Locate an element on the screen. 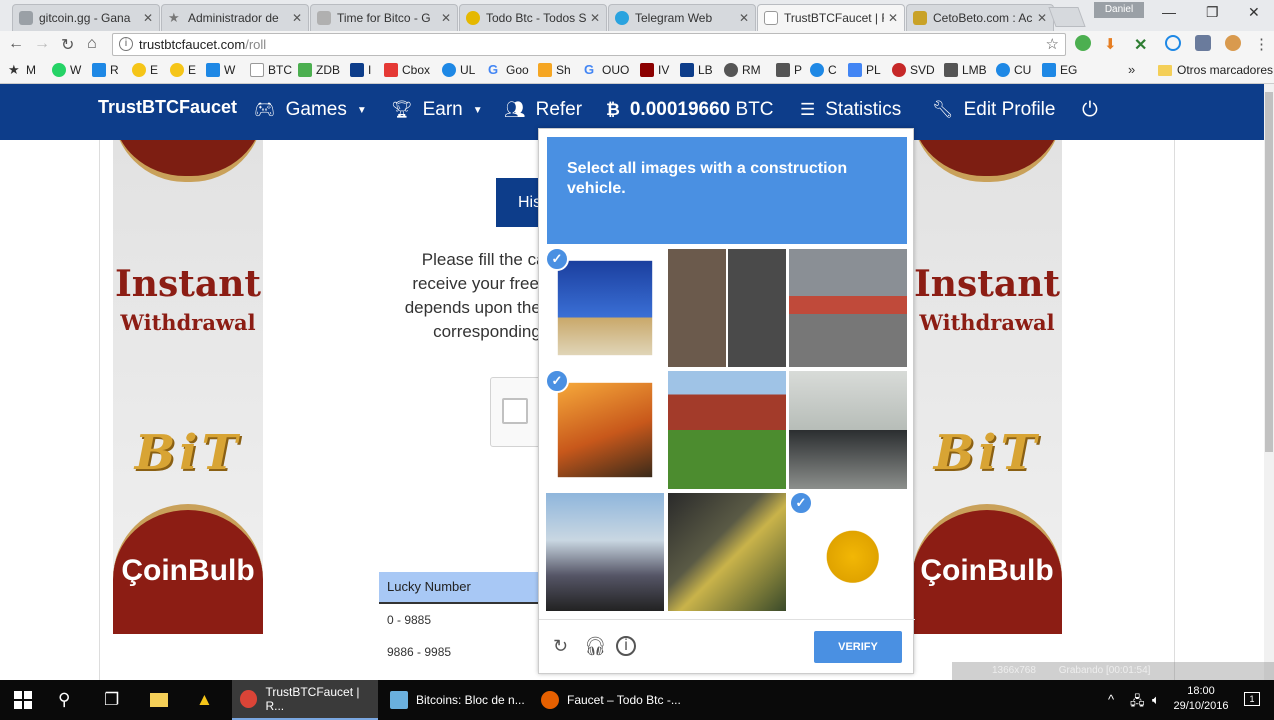 This screenshot has height=720, width=1274. bookmark-item: PL is located at coordinates (864, 70).